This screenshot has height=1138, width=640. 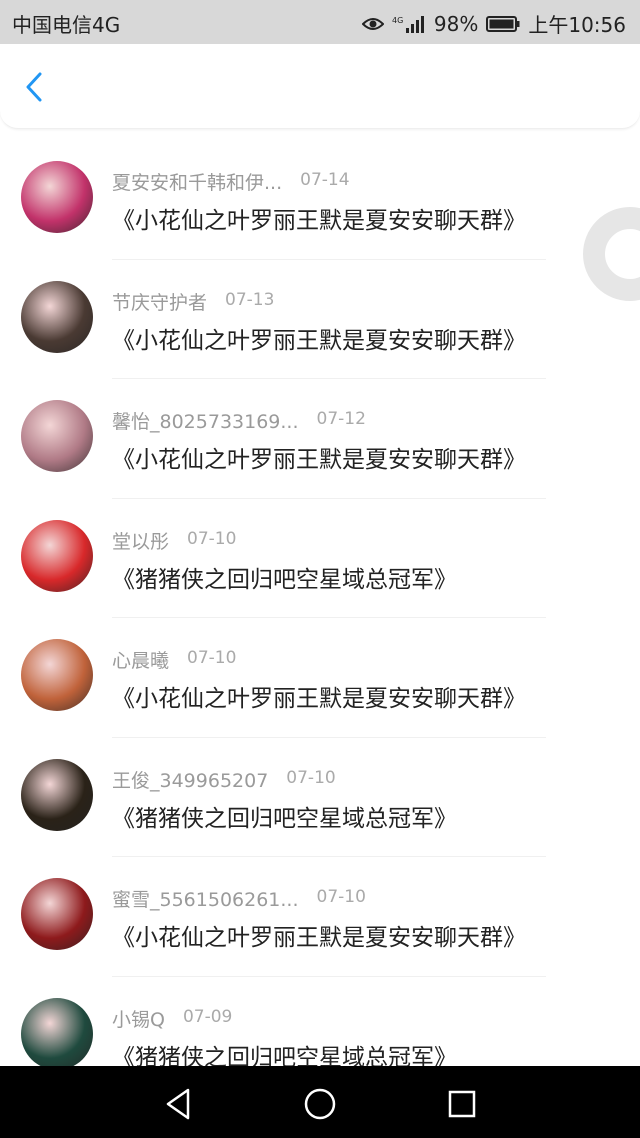 What do you see at coordinates (320, 22) in the screenshot?
I see `status-bar: 中国电信4G 4G 98% 上午10:56` at bounding box center [320, 22].